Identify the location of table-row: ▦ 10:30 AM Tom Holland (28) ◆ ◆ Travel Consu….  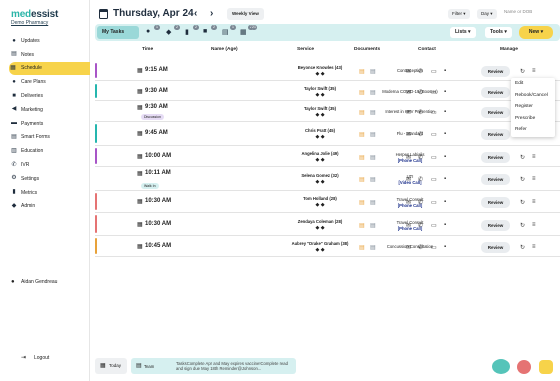
(327, 202).